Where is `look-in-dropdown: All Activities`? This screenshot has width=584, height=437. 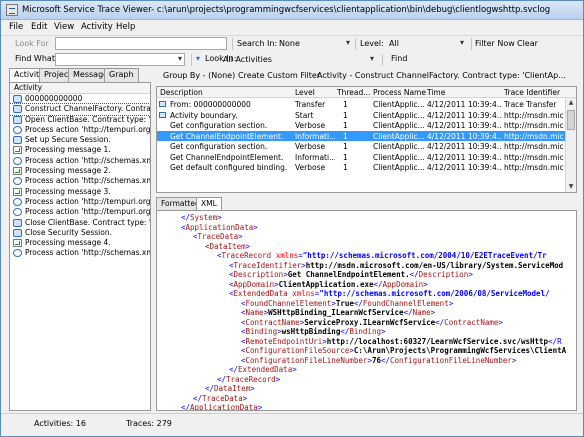 look-in-dropdown: All Activities is located at coordinates (298, 59).